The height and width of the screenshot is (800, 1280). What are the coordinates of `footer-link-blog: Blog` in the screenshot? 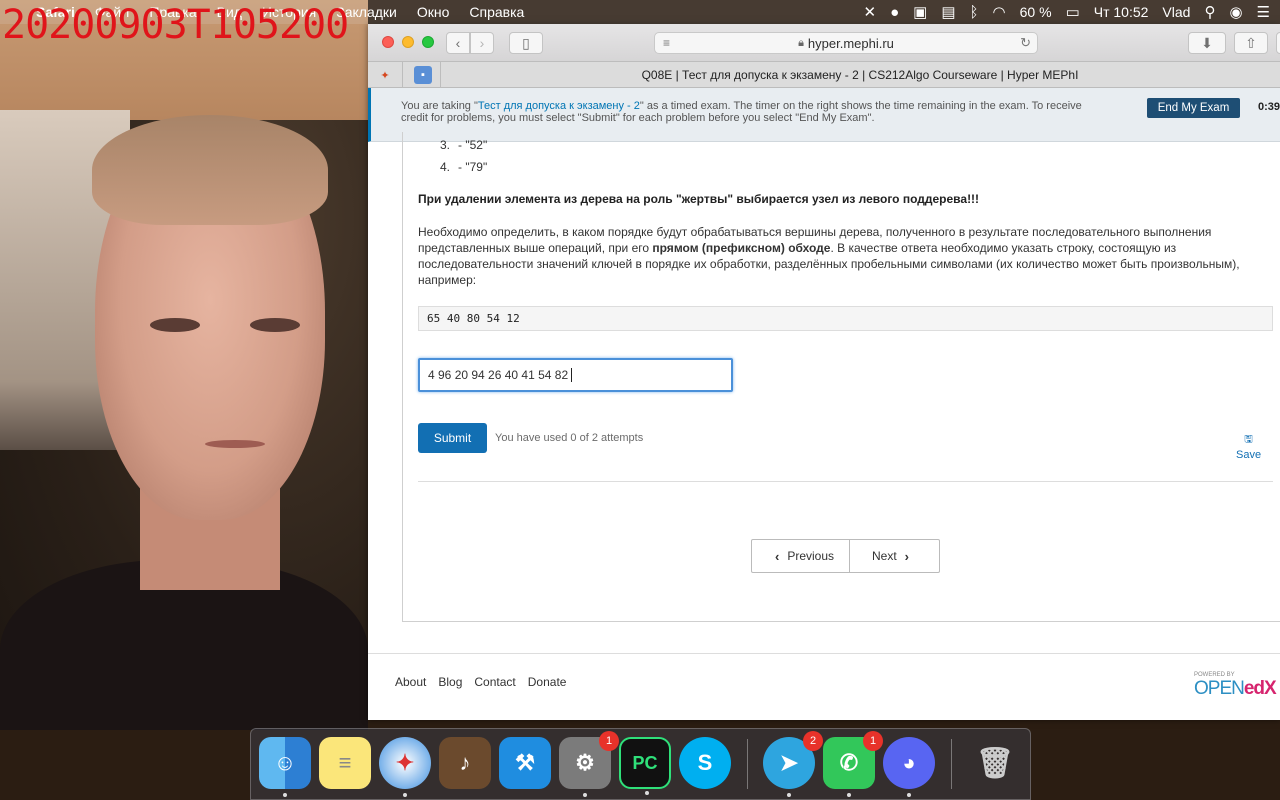 It's located at (450, 682).